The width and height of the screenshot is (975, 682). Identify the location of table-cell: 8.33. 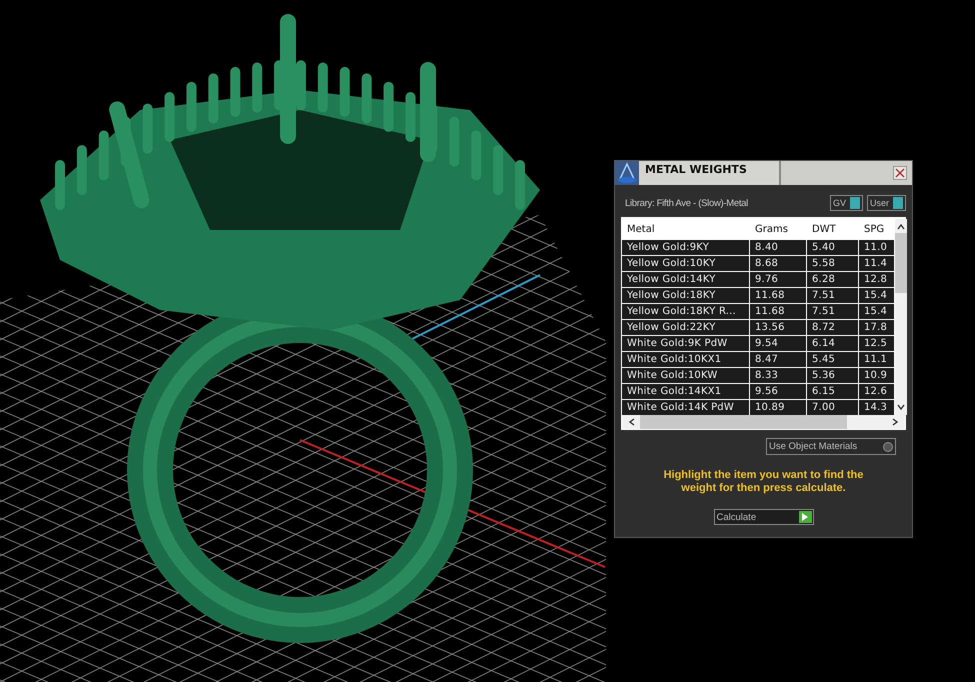
(778, 375).